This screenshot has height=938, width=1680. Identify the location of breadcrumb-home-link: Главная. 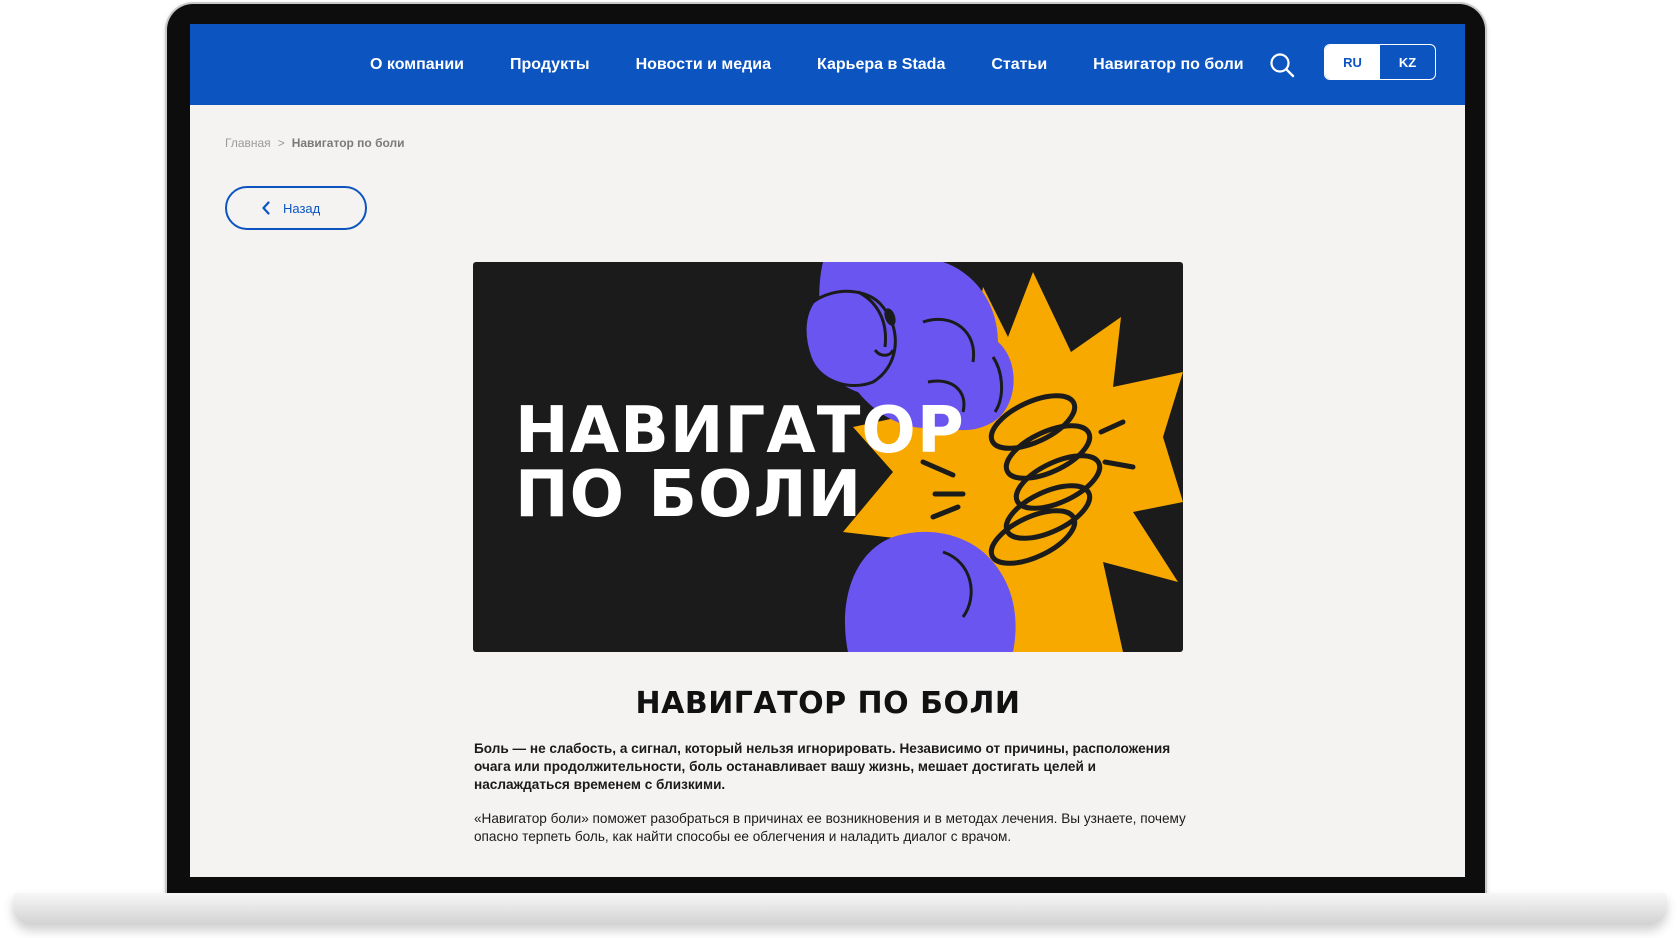
(248, 143).